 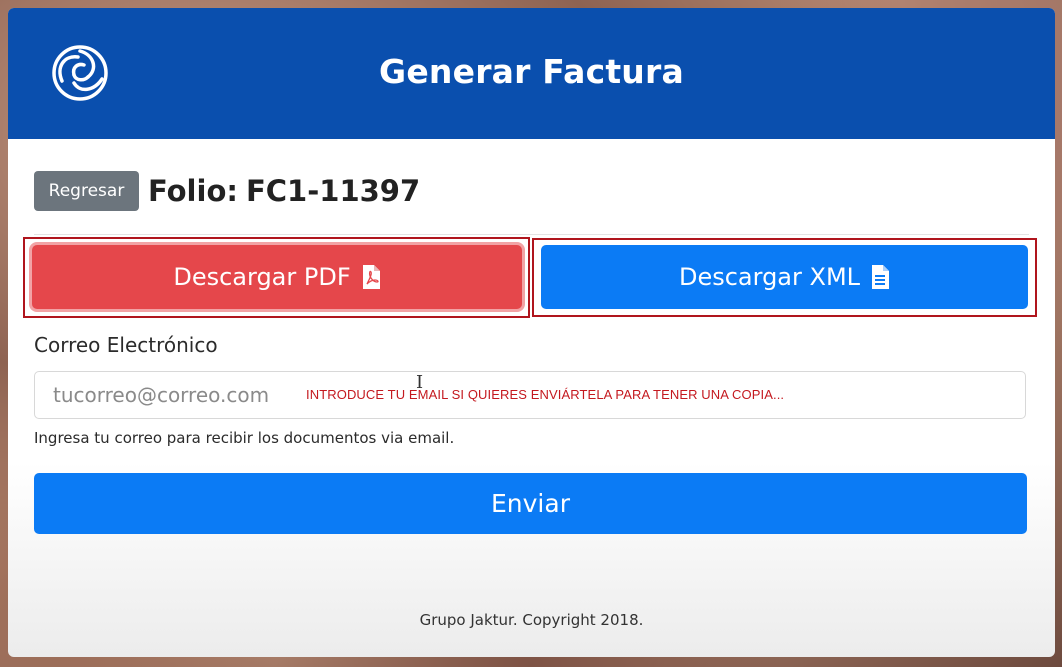 I want to click on page-title: Generar Factura, so click(x=531, y=71).